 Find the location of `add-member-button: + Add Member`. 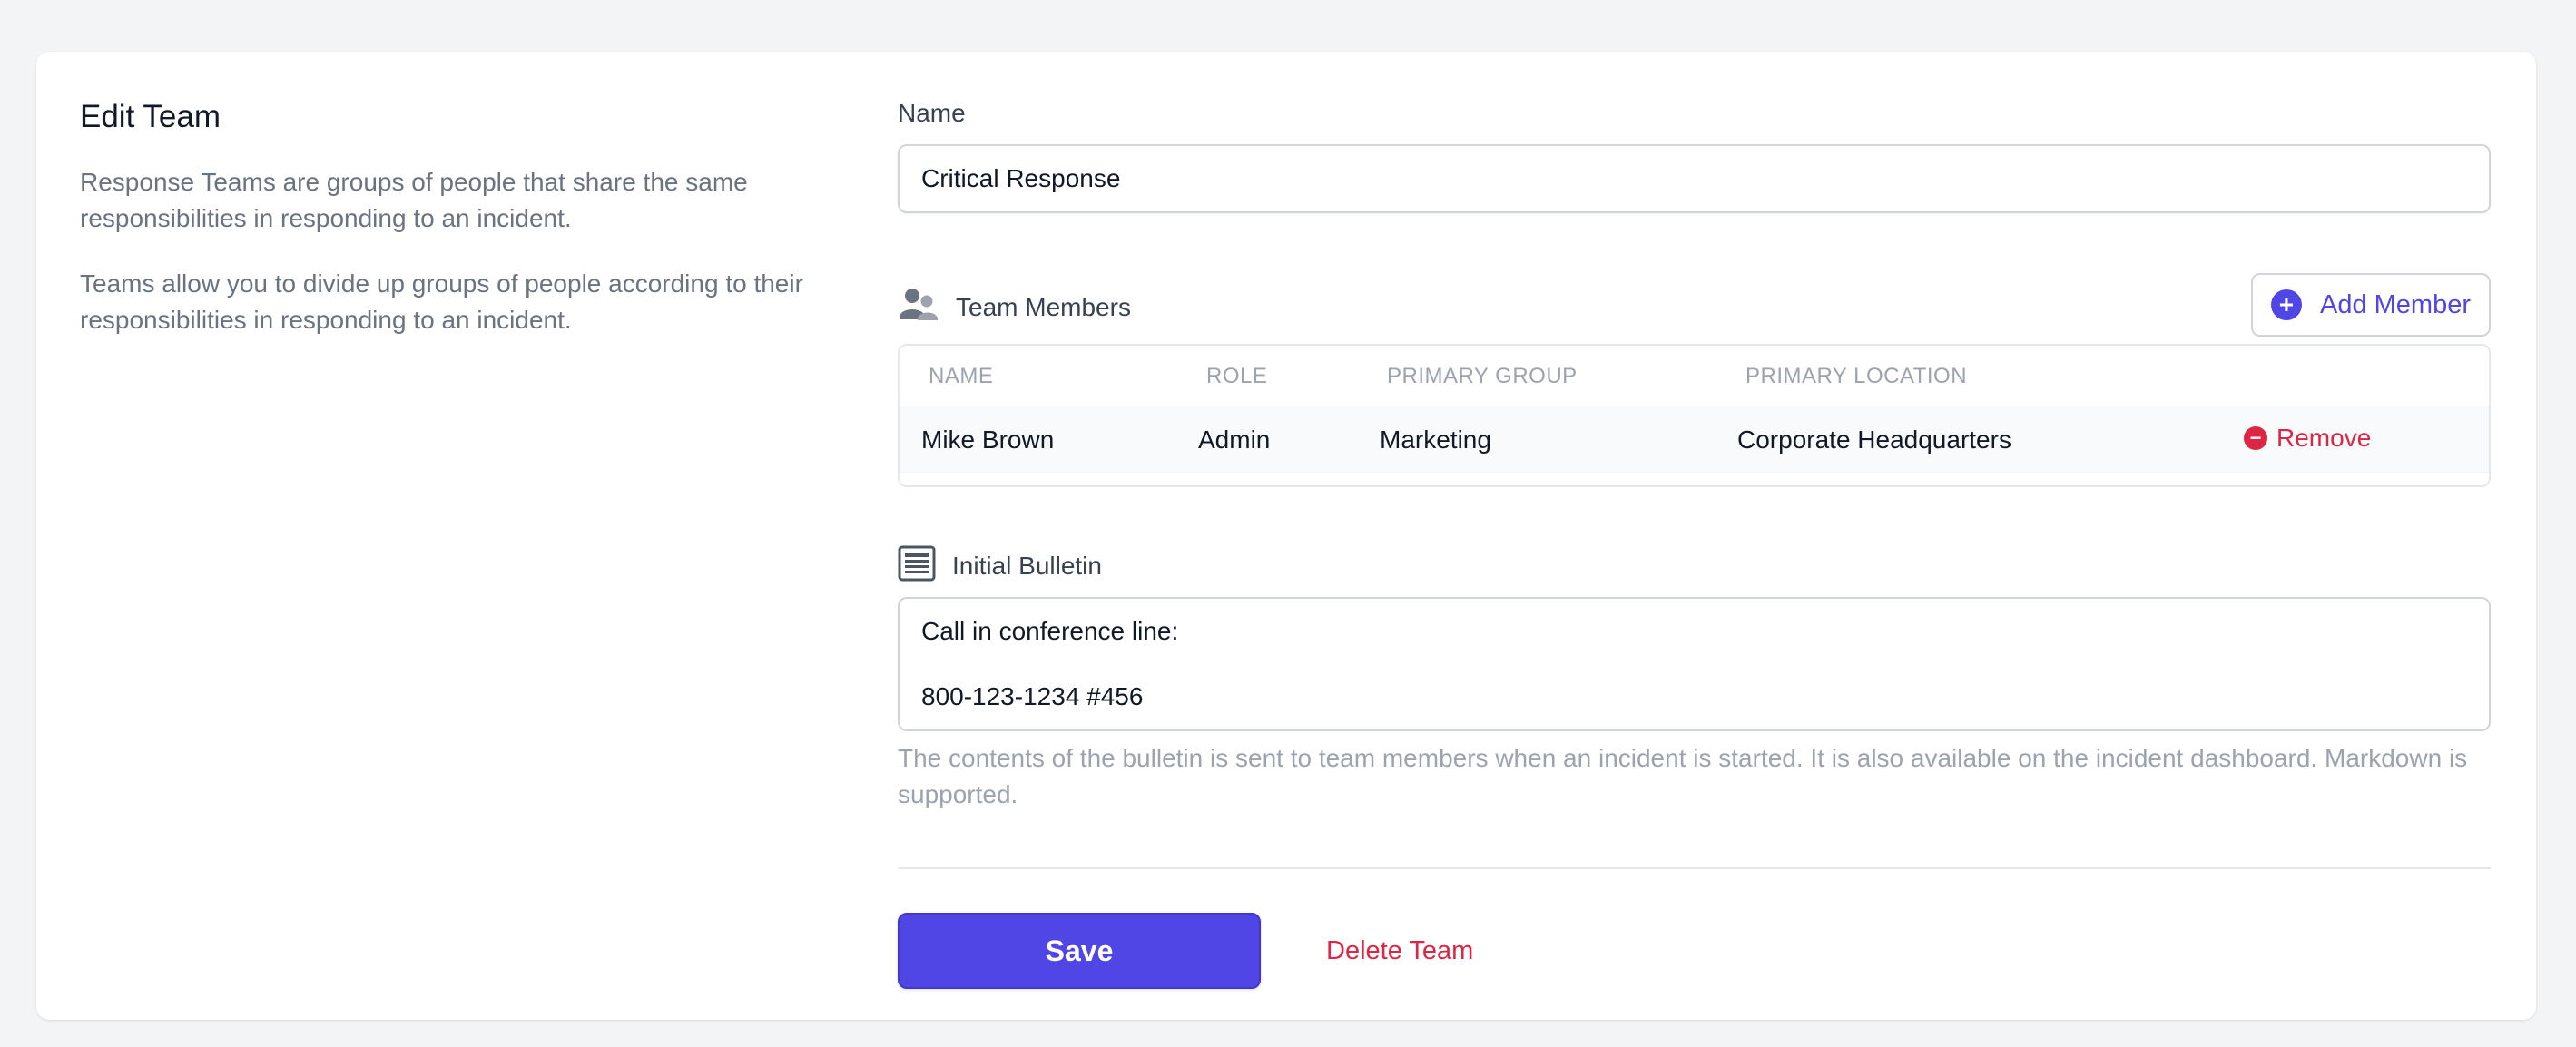

add-member-button: + Add Member is located at coordinates (2370, 305).